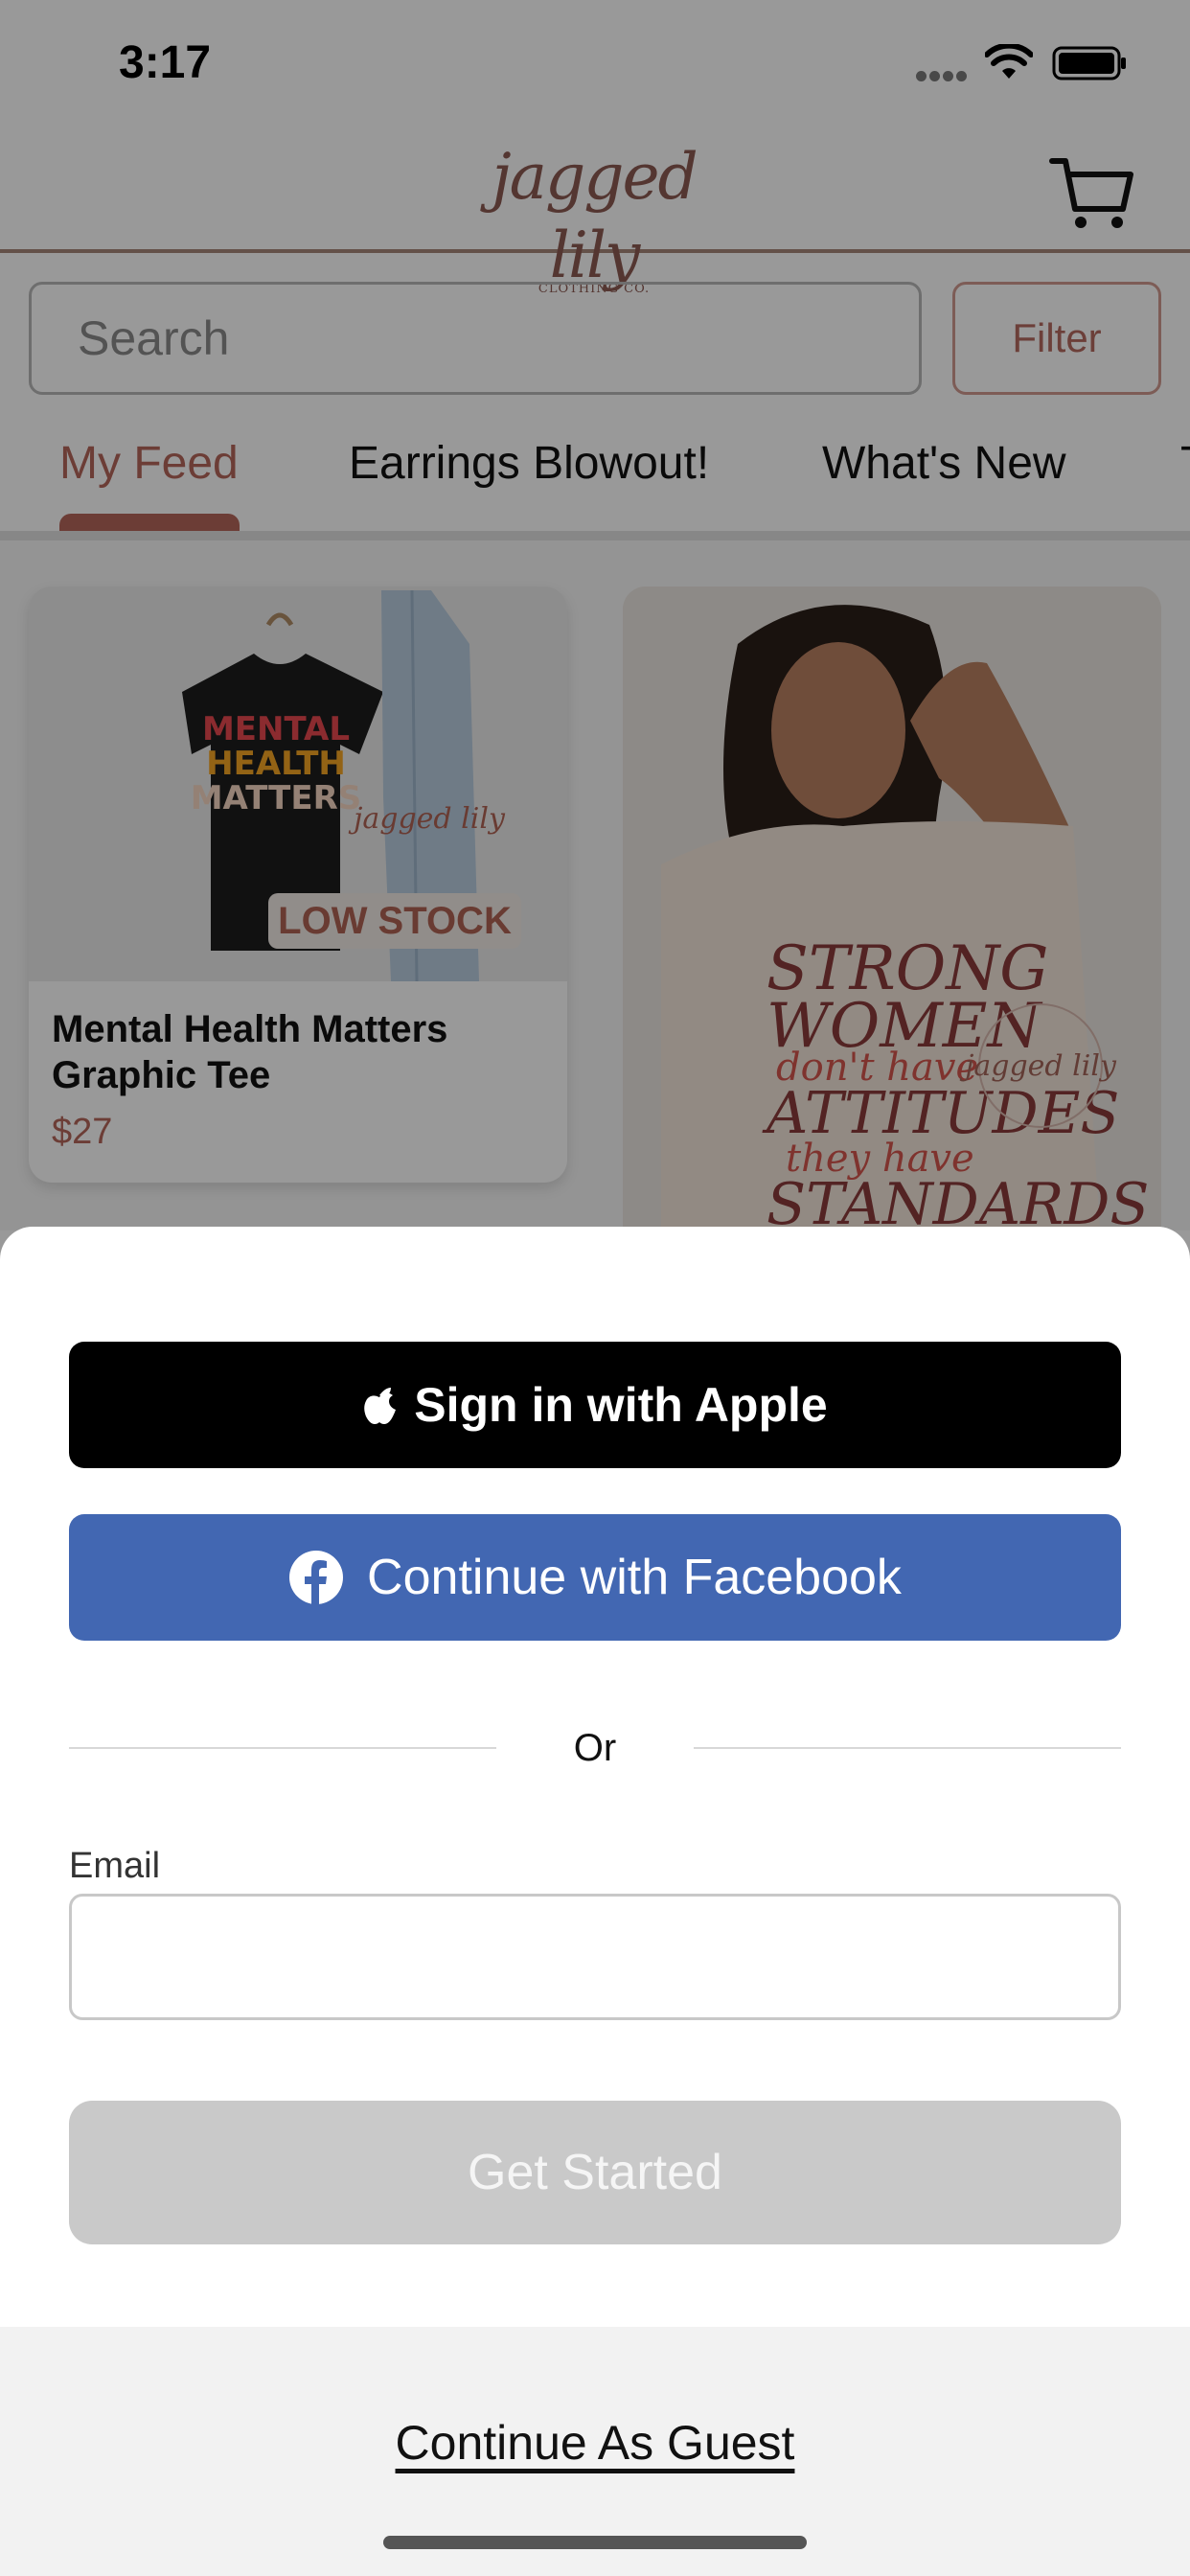 The height and width of the screenshot is (2576, 1190). I want to click on continue-as-guest-link: Continue As Guest, so click(595, 2443).